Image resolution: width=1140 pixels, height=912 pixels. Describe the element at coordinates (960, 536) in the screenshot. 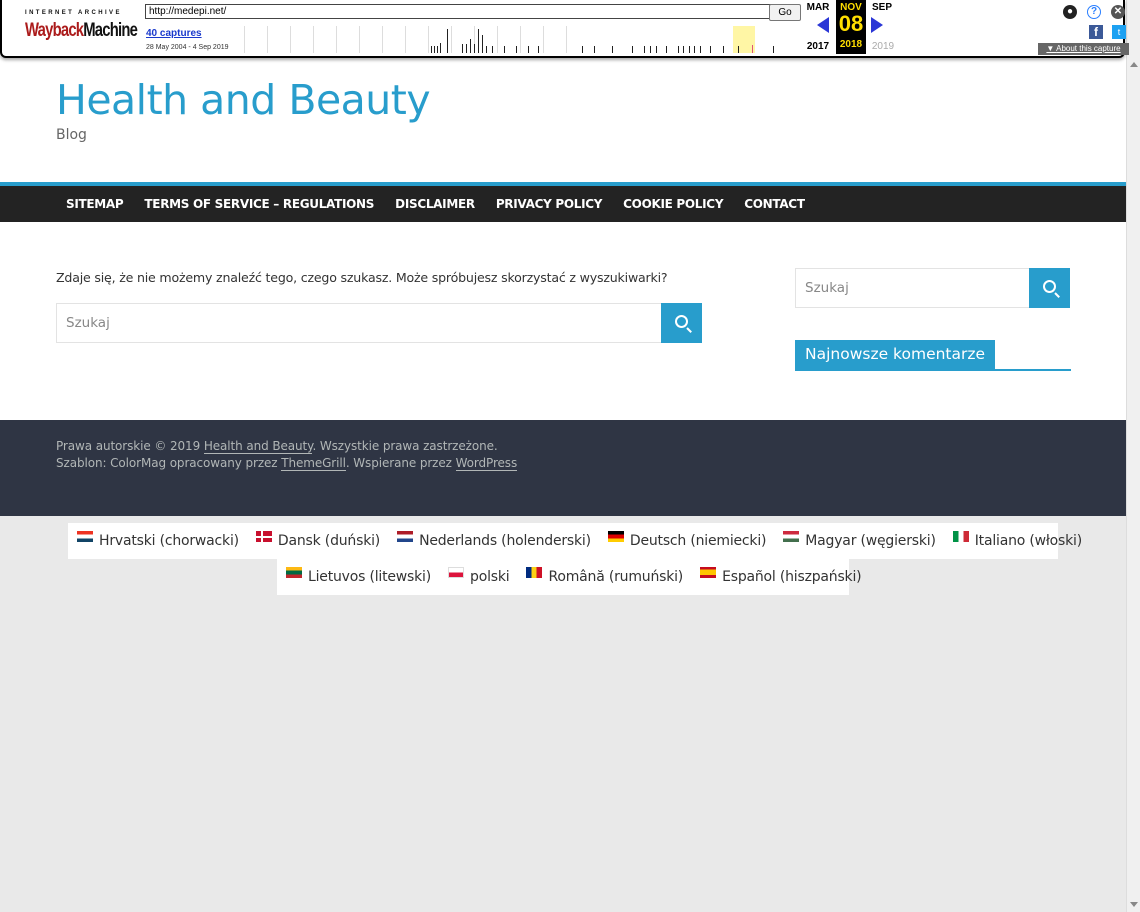

I see `italy-flag-icon` at that location.